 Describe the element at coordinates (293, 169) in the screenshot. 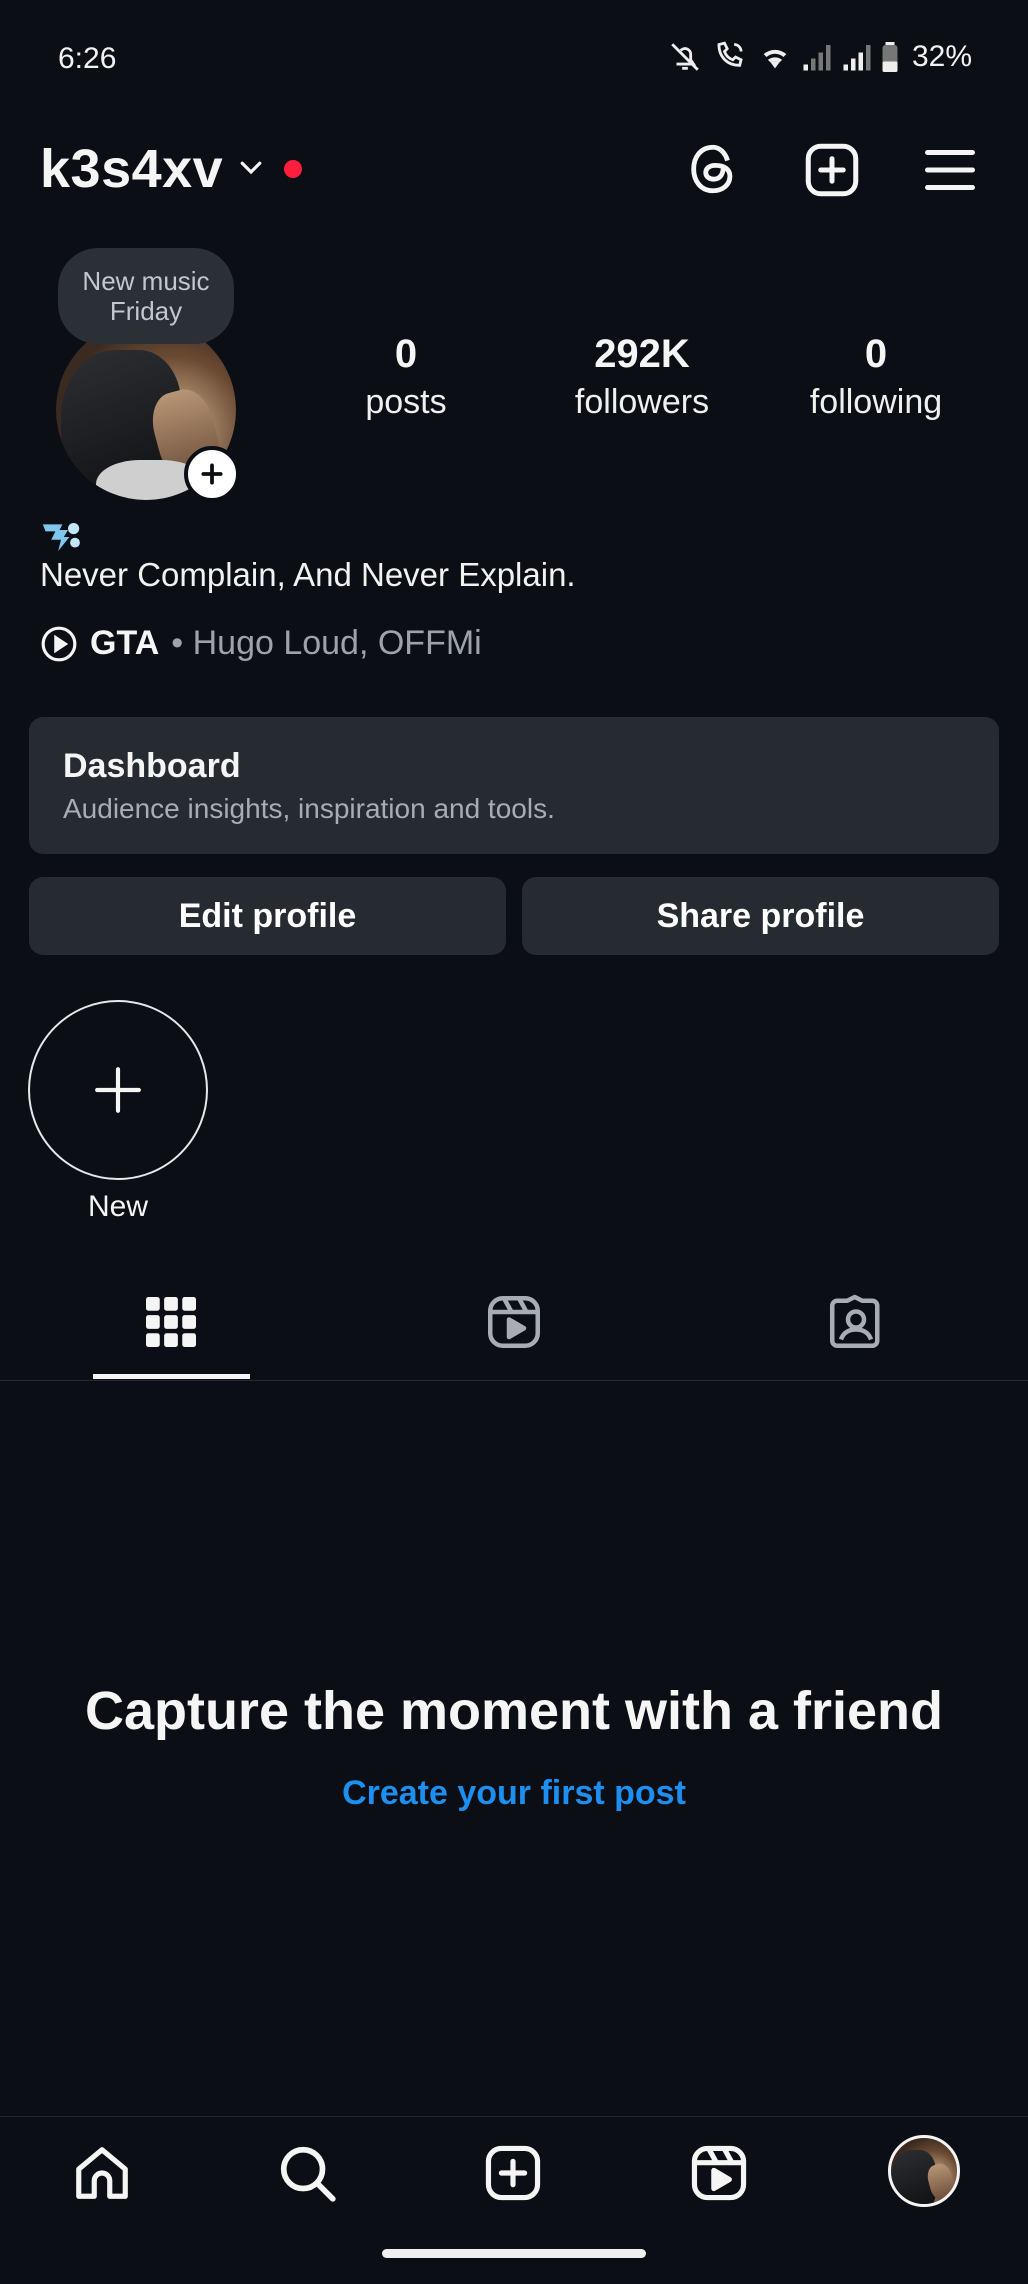

I see `notification-dot` at that location.